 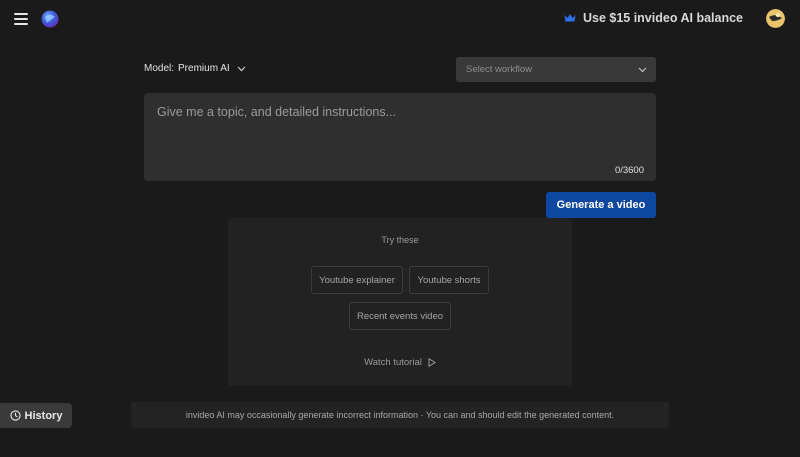 What do you see at coordinates (50, 19) in the screenshot?
I see `invideo-logo-icon` at bounding box center [50, 19].